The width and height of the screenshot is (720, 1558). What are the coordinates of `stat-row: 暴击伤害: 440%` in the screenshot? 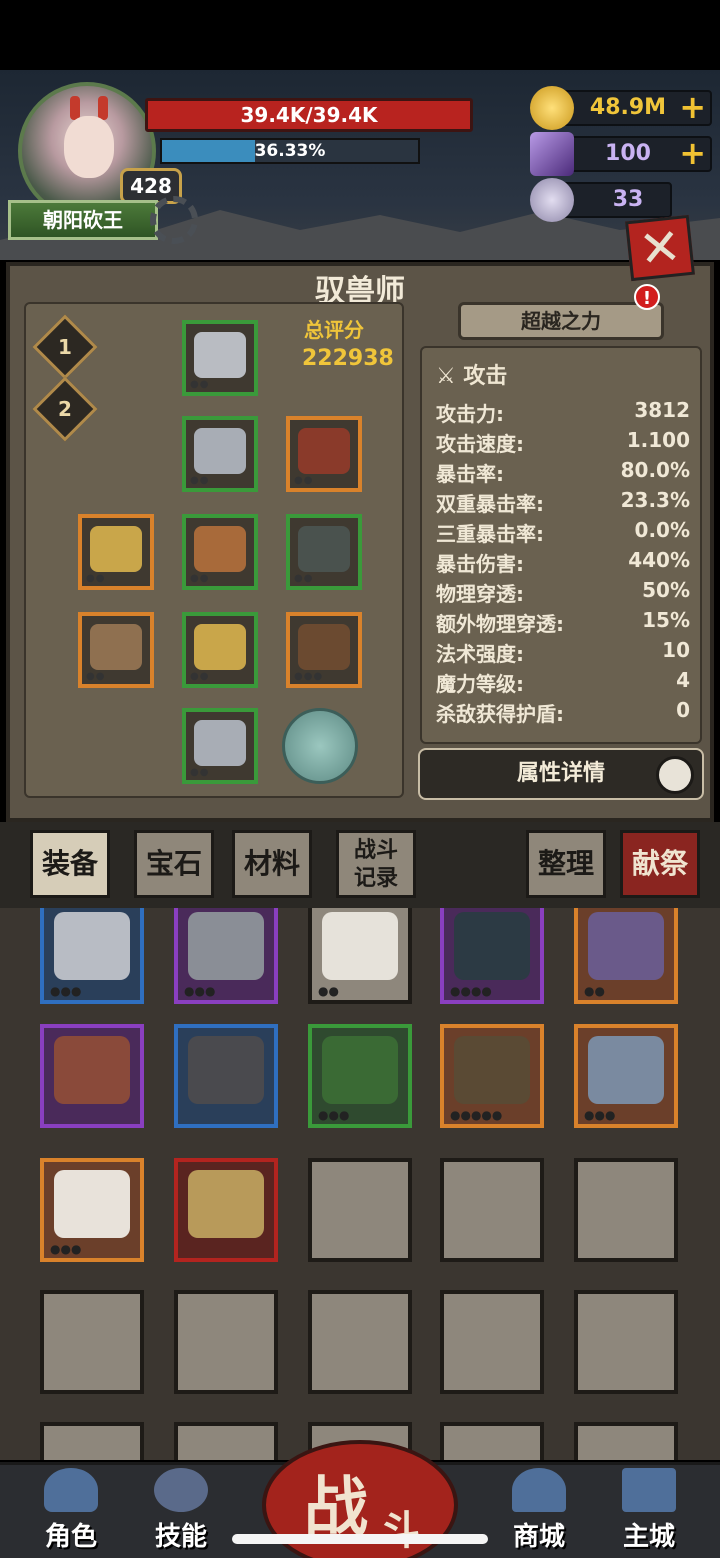 It's located at (563, 562).